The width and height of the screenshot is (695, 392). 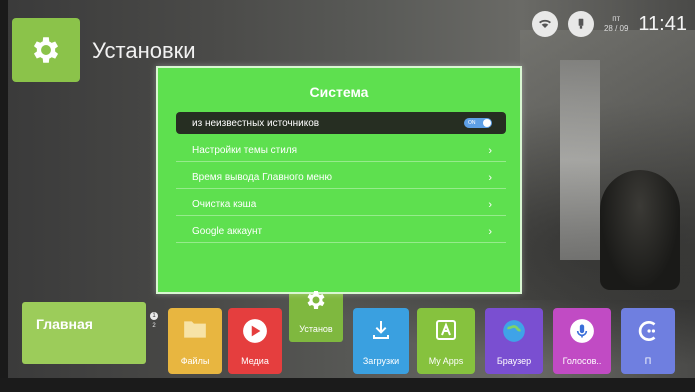 What do you see at coordinates (381, 330) in the screenshot?
I see `download-icon` at bounding box center [381, 330].